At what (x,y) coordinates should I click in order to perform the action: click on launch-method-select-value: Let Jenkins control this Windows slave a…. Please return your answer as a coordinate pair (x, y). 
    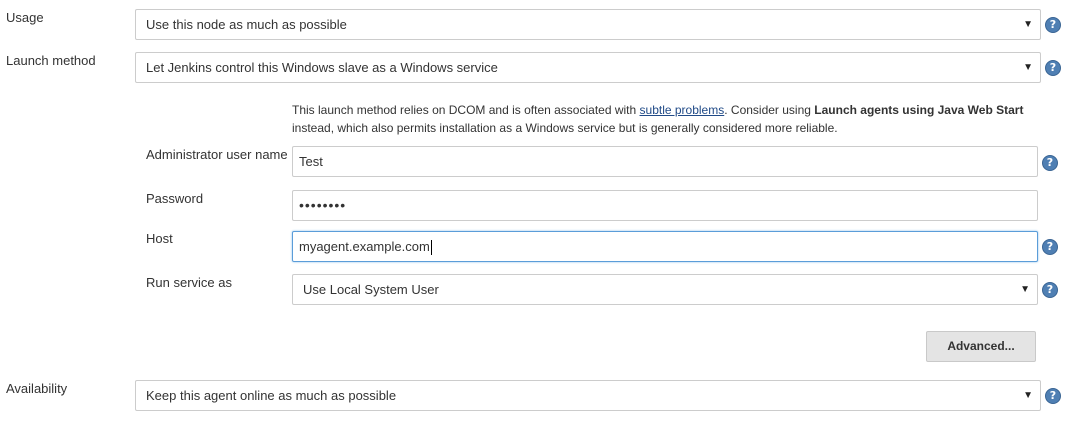
    Looking at the image, I should click on (322, 67).